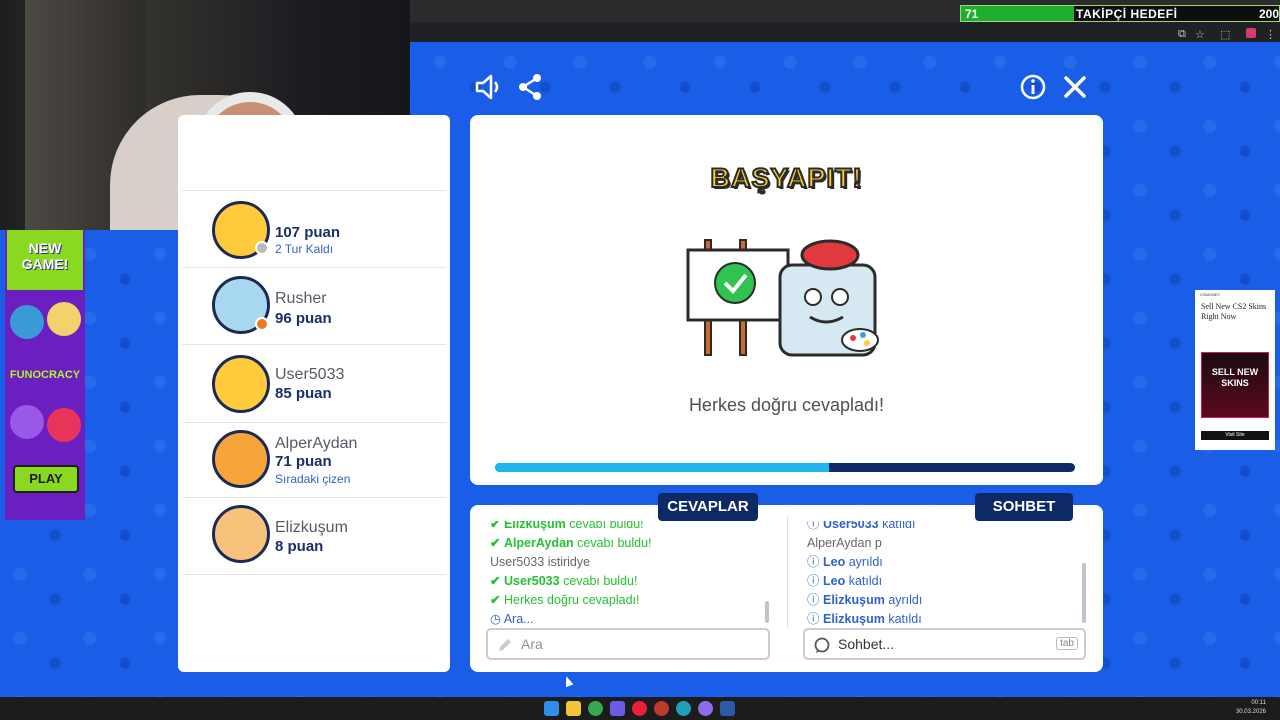 This screenshot has height=720, width=1280. I want to click on answers-scrollbar, so click(767, 612).